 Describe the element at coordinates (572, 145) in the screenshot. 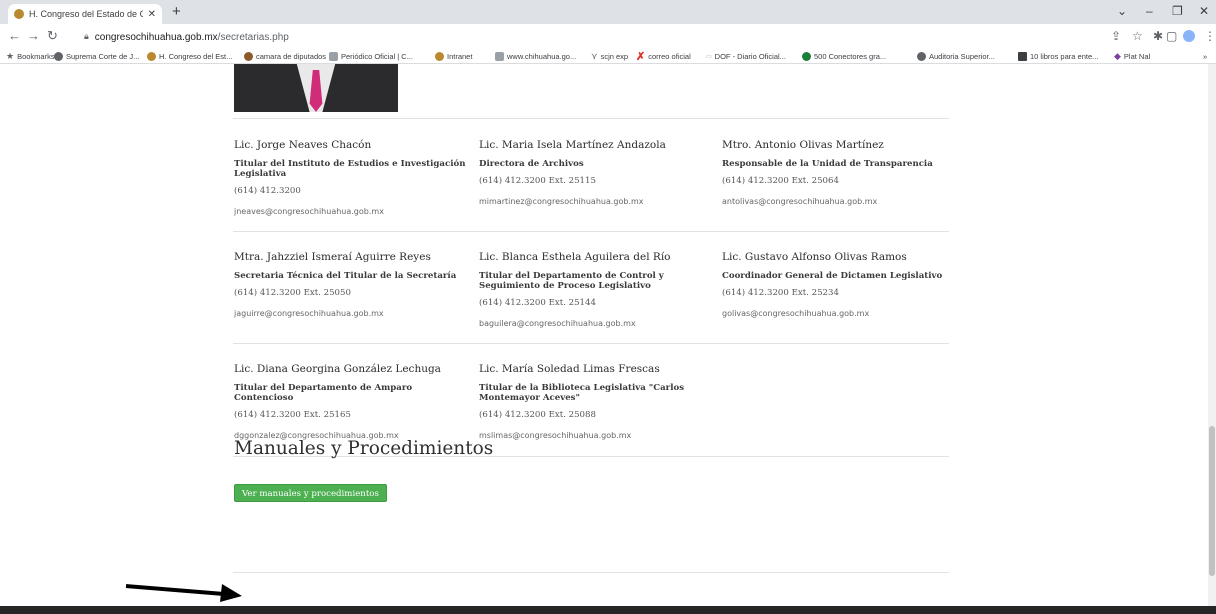

I see `staff-name: Lic. Maria Isela Martínez Andazola` at that location.